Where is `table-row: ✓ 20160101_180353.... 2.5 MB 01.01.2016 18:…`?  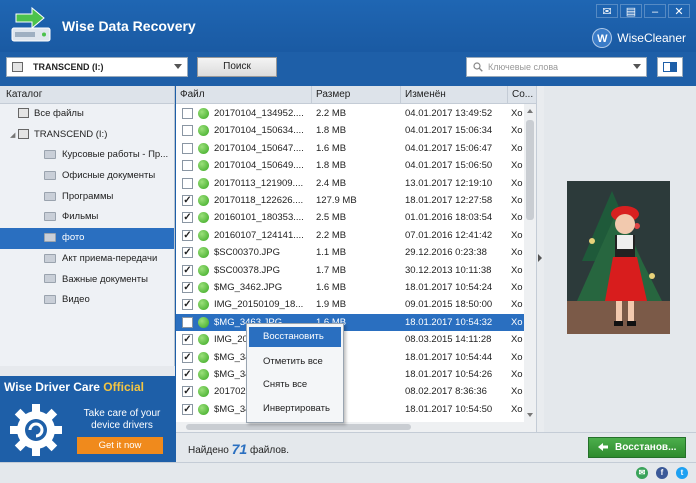
table-row: ✓ 20160101_180353.... 2.5 MB 01.01.2016 18:… is located at coordinates (350, 217).